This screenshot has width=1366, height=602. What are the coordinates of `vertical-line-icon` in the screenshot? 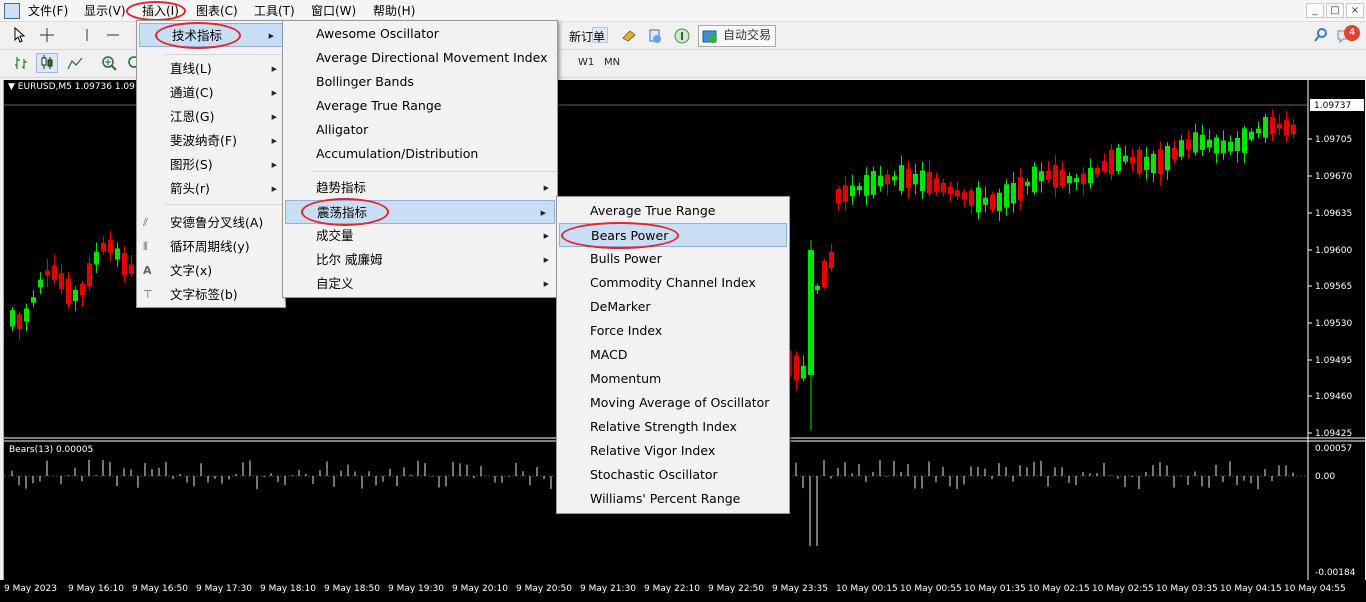 It's located at (87, 36).